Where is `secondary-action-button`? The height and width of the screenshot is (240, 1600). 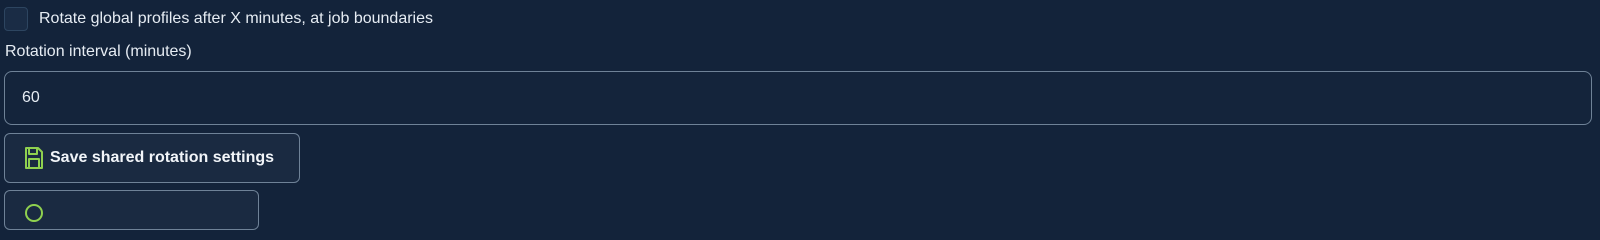
secondary-action-button is located at coordinates (131, 210).